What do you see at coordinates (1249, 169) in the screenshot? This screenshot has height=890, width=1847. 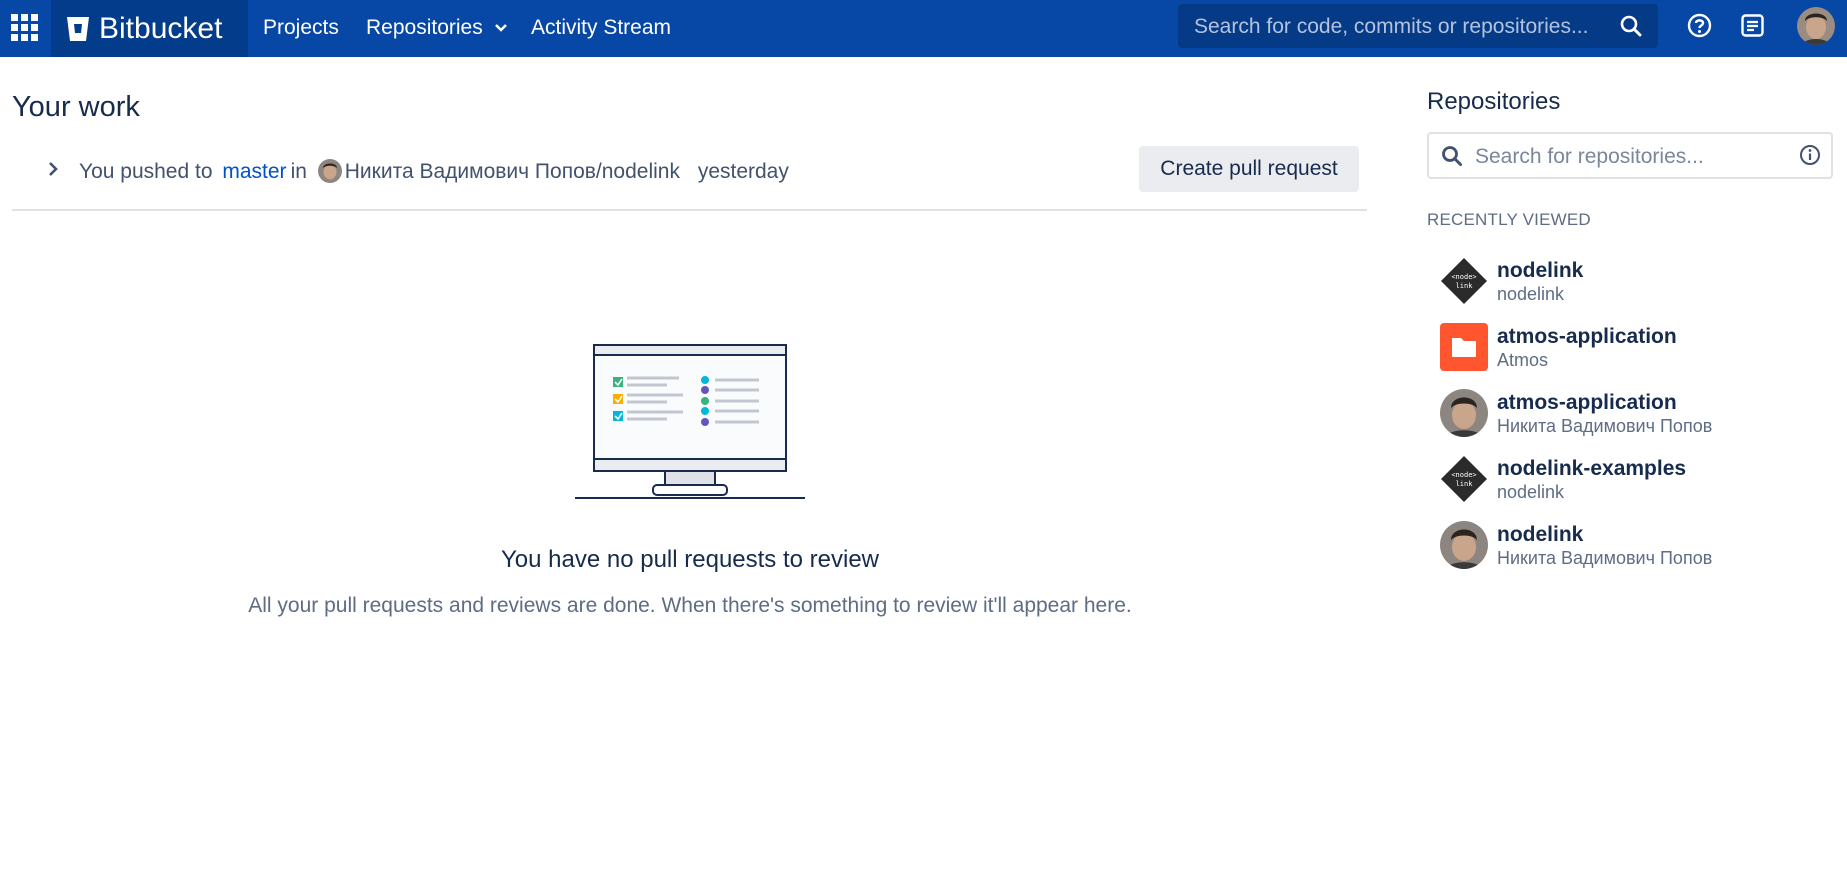 I see `create-pull-request-button: Create pull request` at bounding box center [1249, 169].